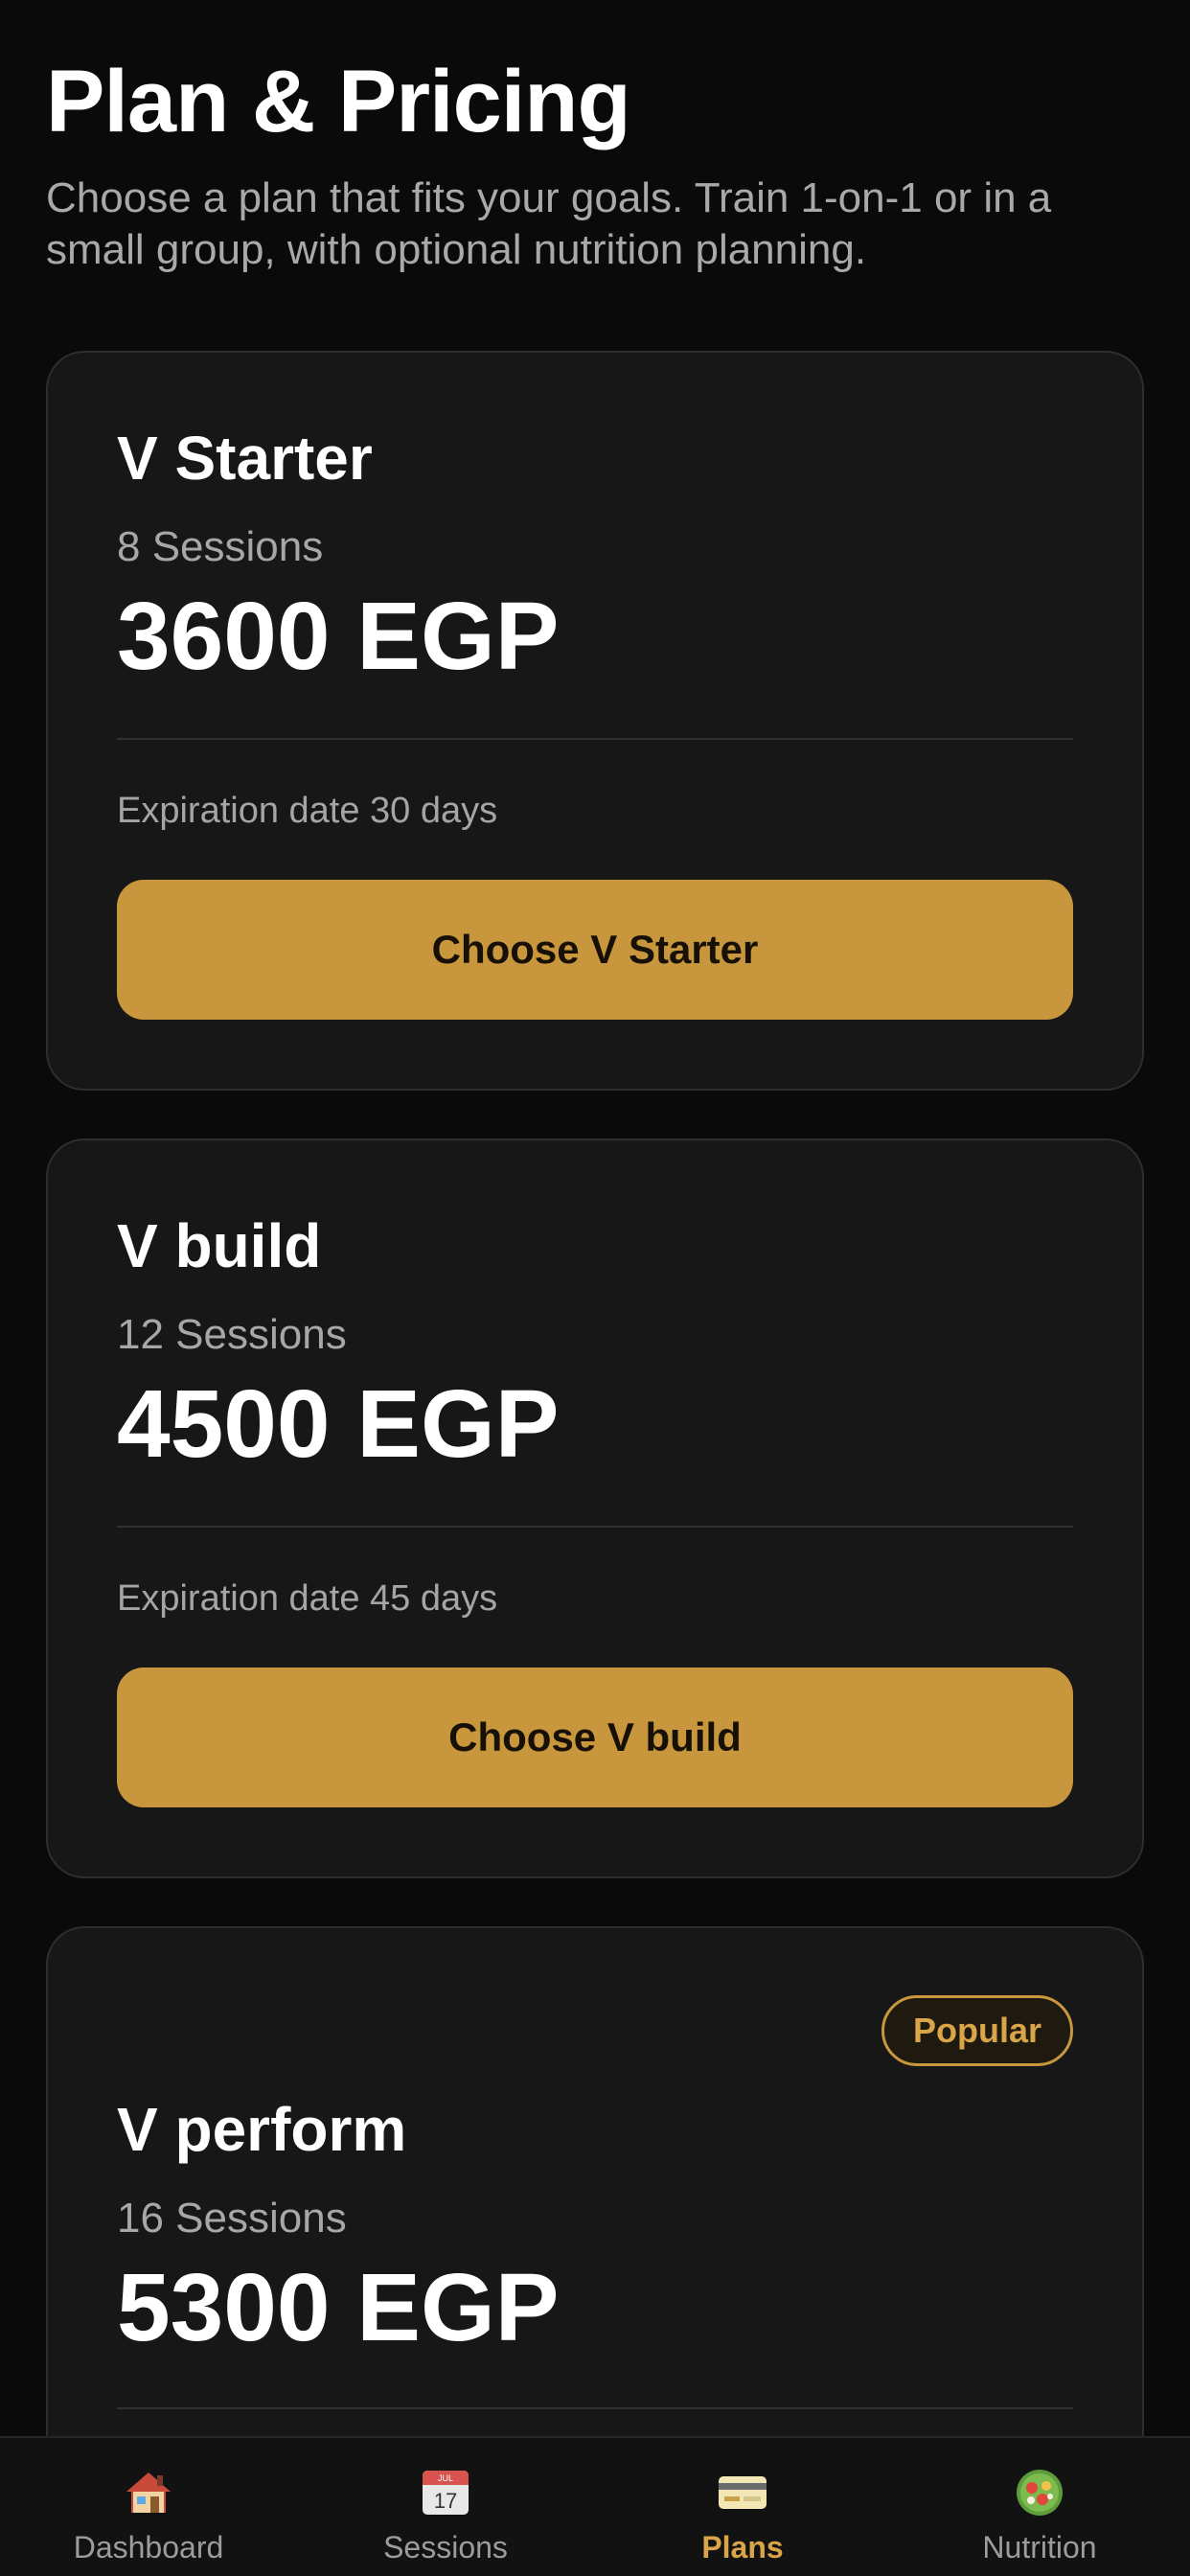 Image resolution: width=1190 pixels, height=2576 pixels. I want to click on plan-expiry: Expiration date 45 days, so click(308, 1598).